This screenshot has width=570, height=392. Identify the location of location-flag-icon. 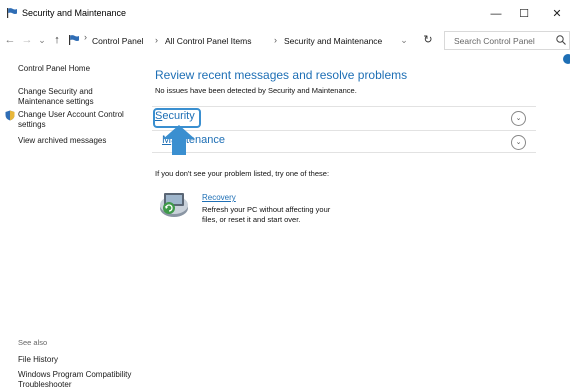
(74, 40).